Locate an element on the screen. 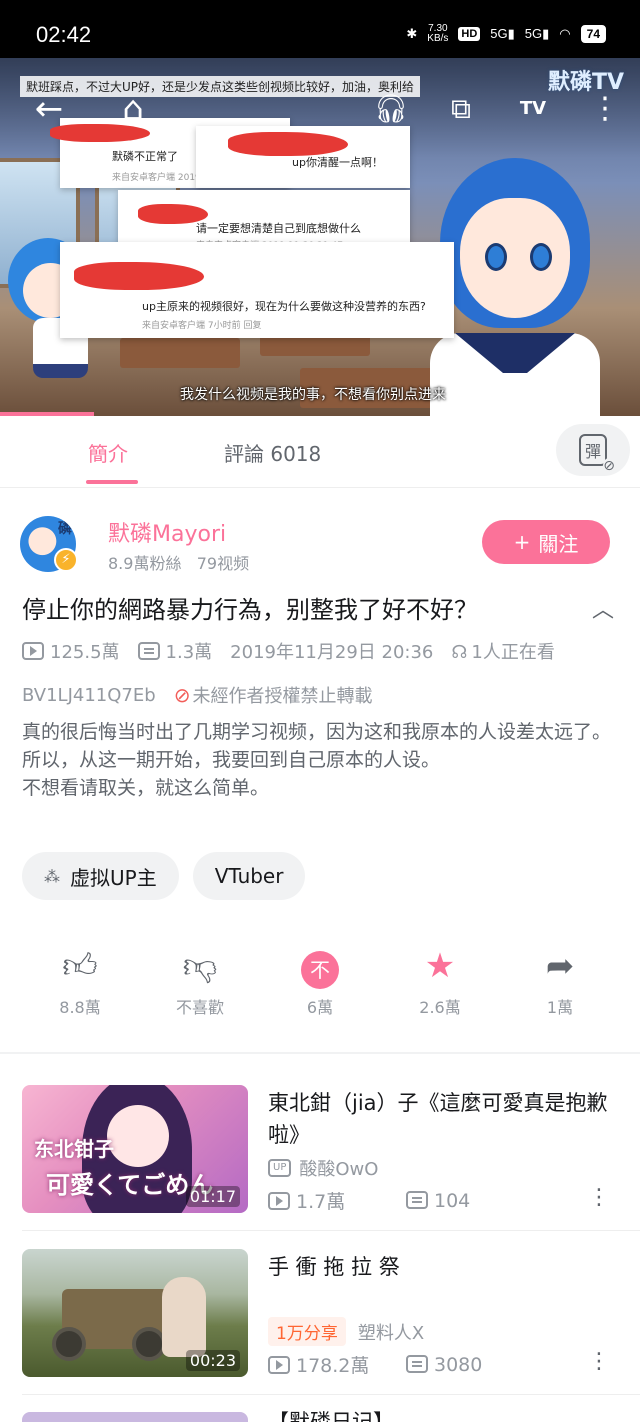 Image resolution: width=640 pixels, height=1422 pixels. action-bar: 👍︎ 8.8萬 👎︎ 不喜歡 不 6萬 ★ 2.6萬 ➦ 1萬 is located at coordinates (320, 989).